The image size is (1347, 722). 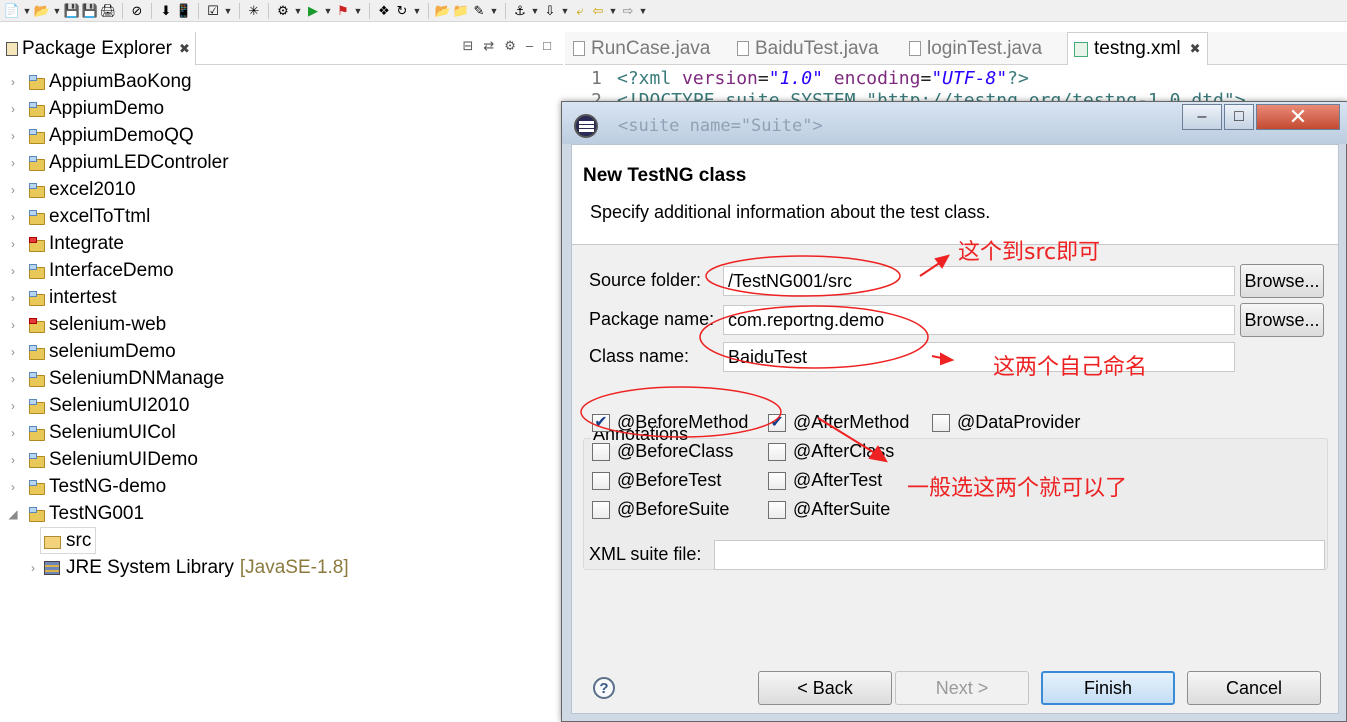 What do you see at coordinates (643, 11) in the screenshot?
I see `forward-dropdown: ▼` at bounding box center [643, 11].